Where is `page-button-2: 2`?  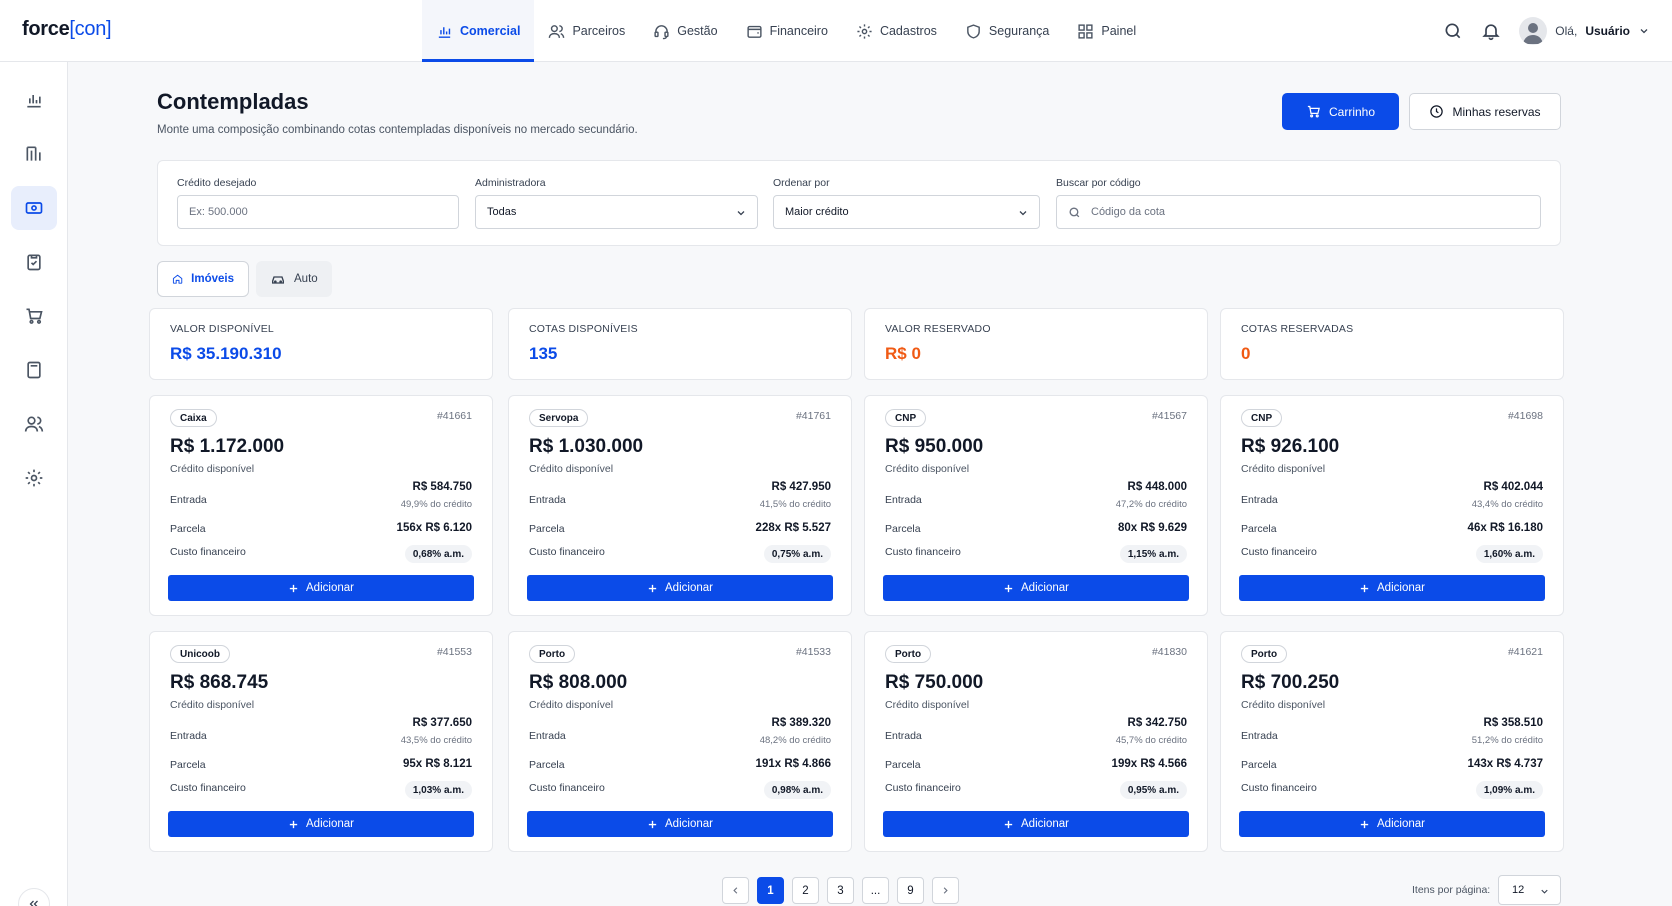 page-button-2: 2 is located at coordinates (805, 890).